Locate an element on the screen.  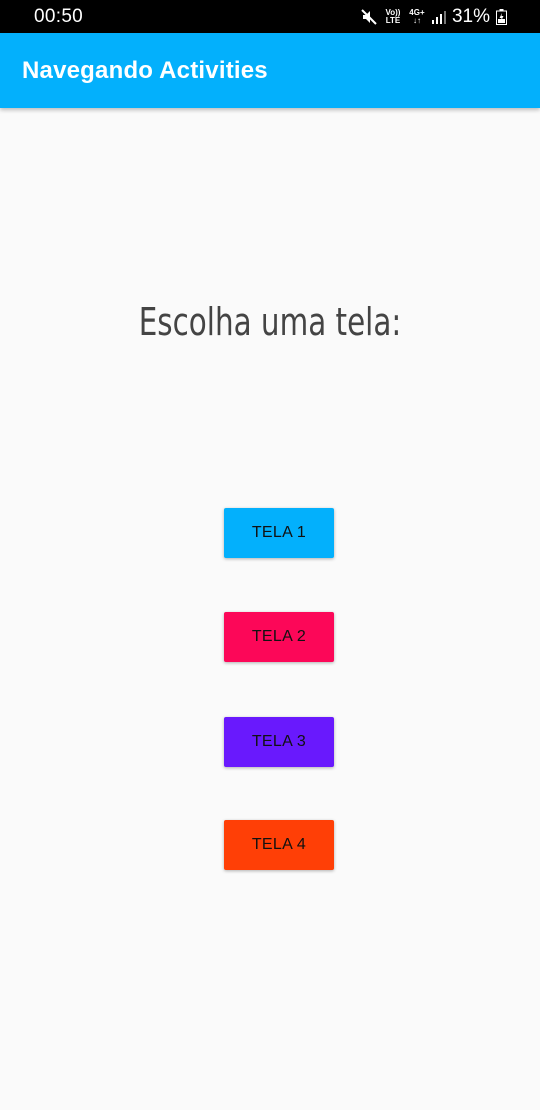
status-time: 00:50 is located at coordinates (59, 16).